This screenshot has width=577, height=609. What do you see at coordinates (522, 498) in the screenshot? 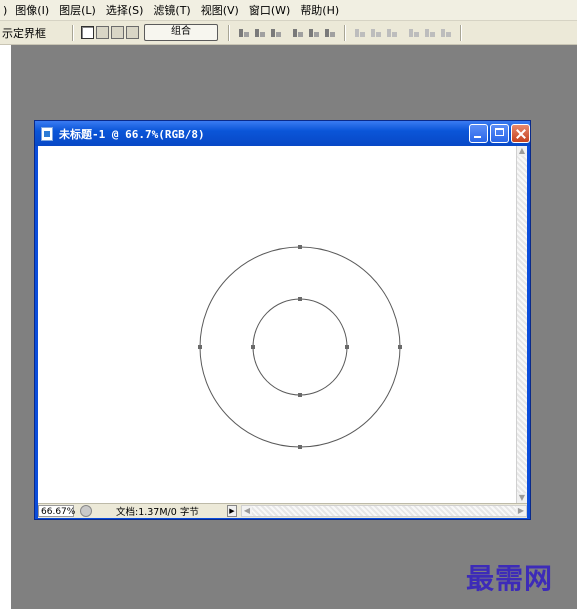
I see `scroll-down-icon: ▼` at bounding box center [522, 498].